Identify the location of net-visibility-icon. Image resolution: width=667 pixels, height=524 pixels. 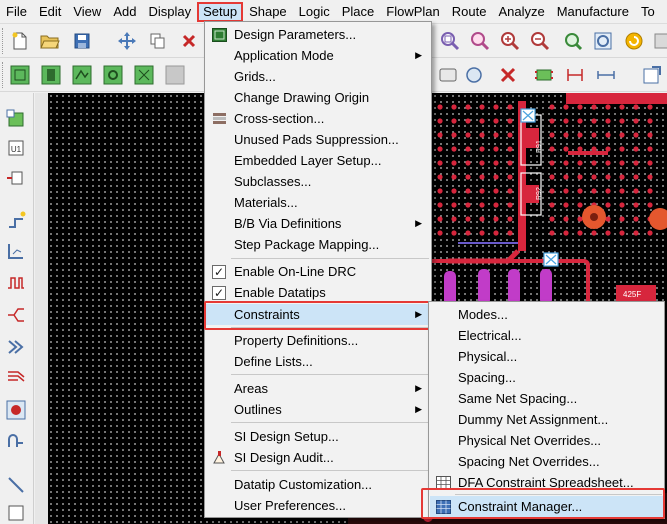
(82, 75).